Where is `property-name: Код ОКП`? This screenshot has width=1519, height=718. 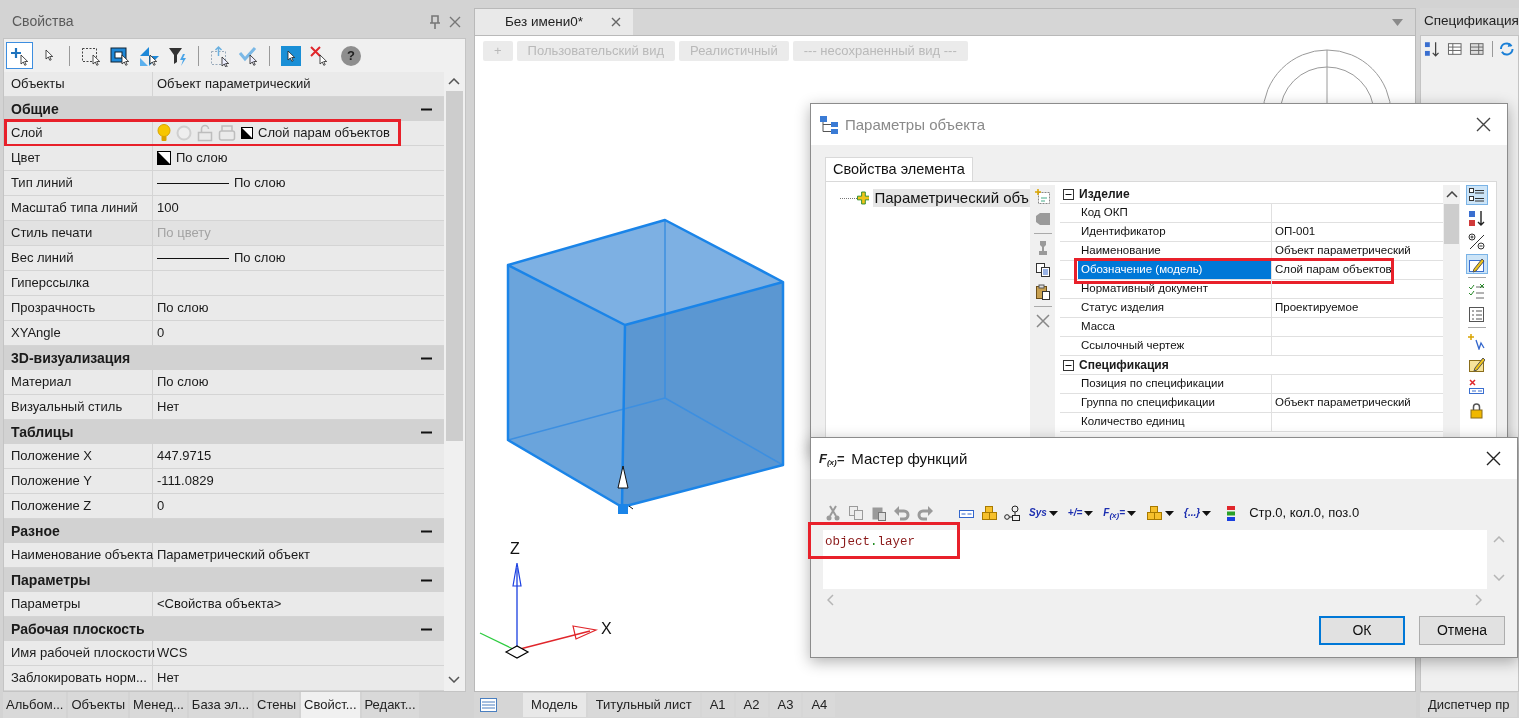 property-name: Код ОКП is located at coordinates (1175, 213).